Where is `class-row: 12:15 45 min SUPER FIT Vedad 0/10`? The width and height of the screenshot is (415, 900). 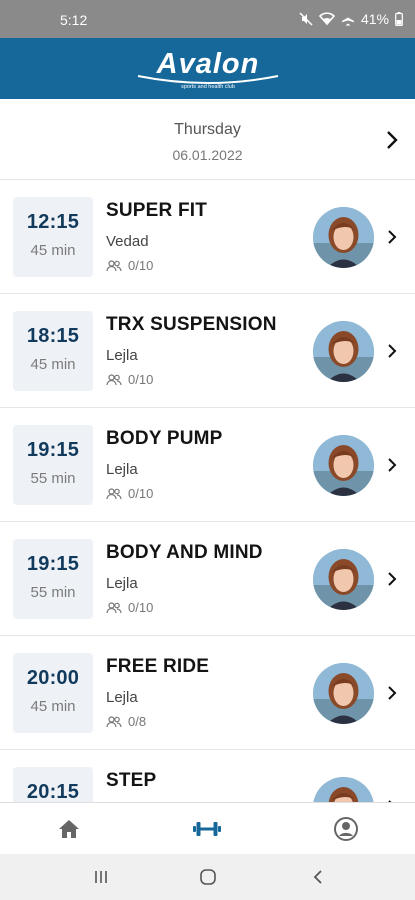
class-row: 12:15 45 min SUPER FIT Vedad 0/10 is located at coordinates (207, 237).